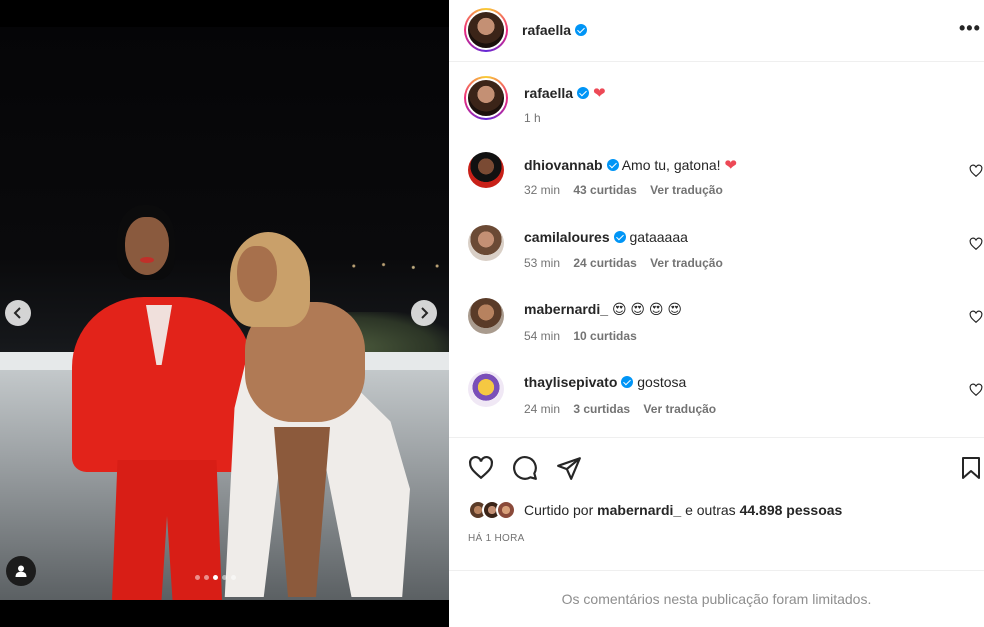  Describe the element at coordinates (559, 510) in the screenshot. I see `likes-prefix: Curtido por` at that location.